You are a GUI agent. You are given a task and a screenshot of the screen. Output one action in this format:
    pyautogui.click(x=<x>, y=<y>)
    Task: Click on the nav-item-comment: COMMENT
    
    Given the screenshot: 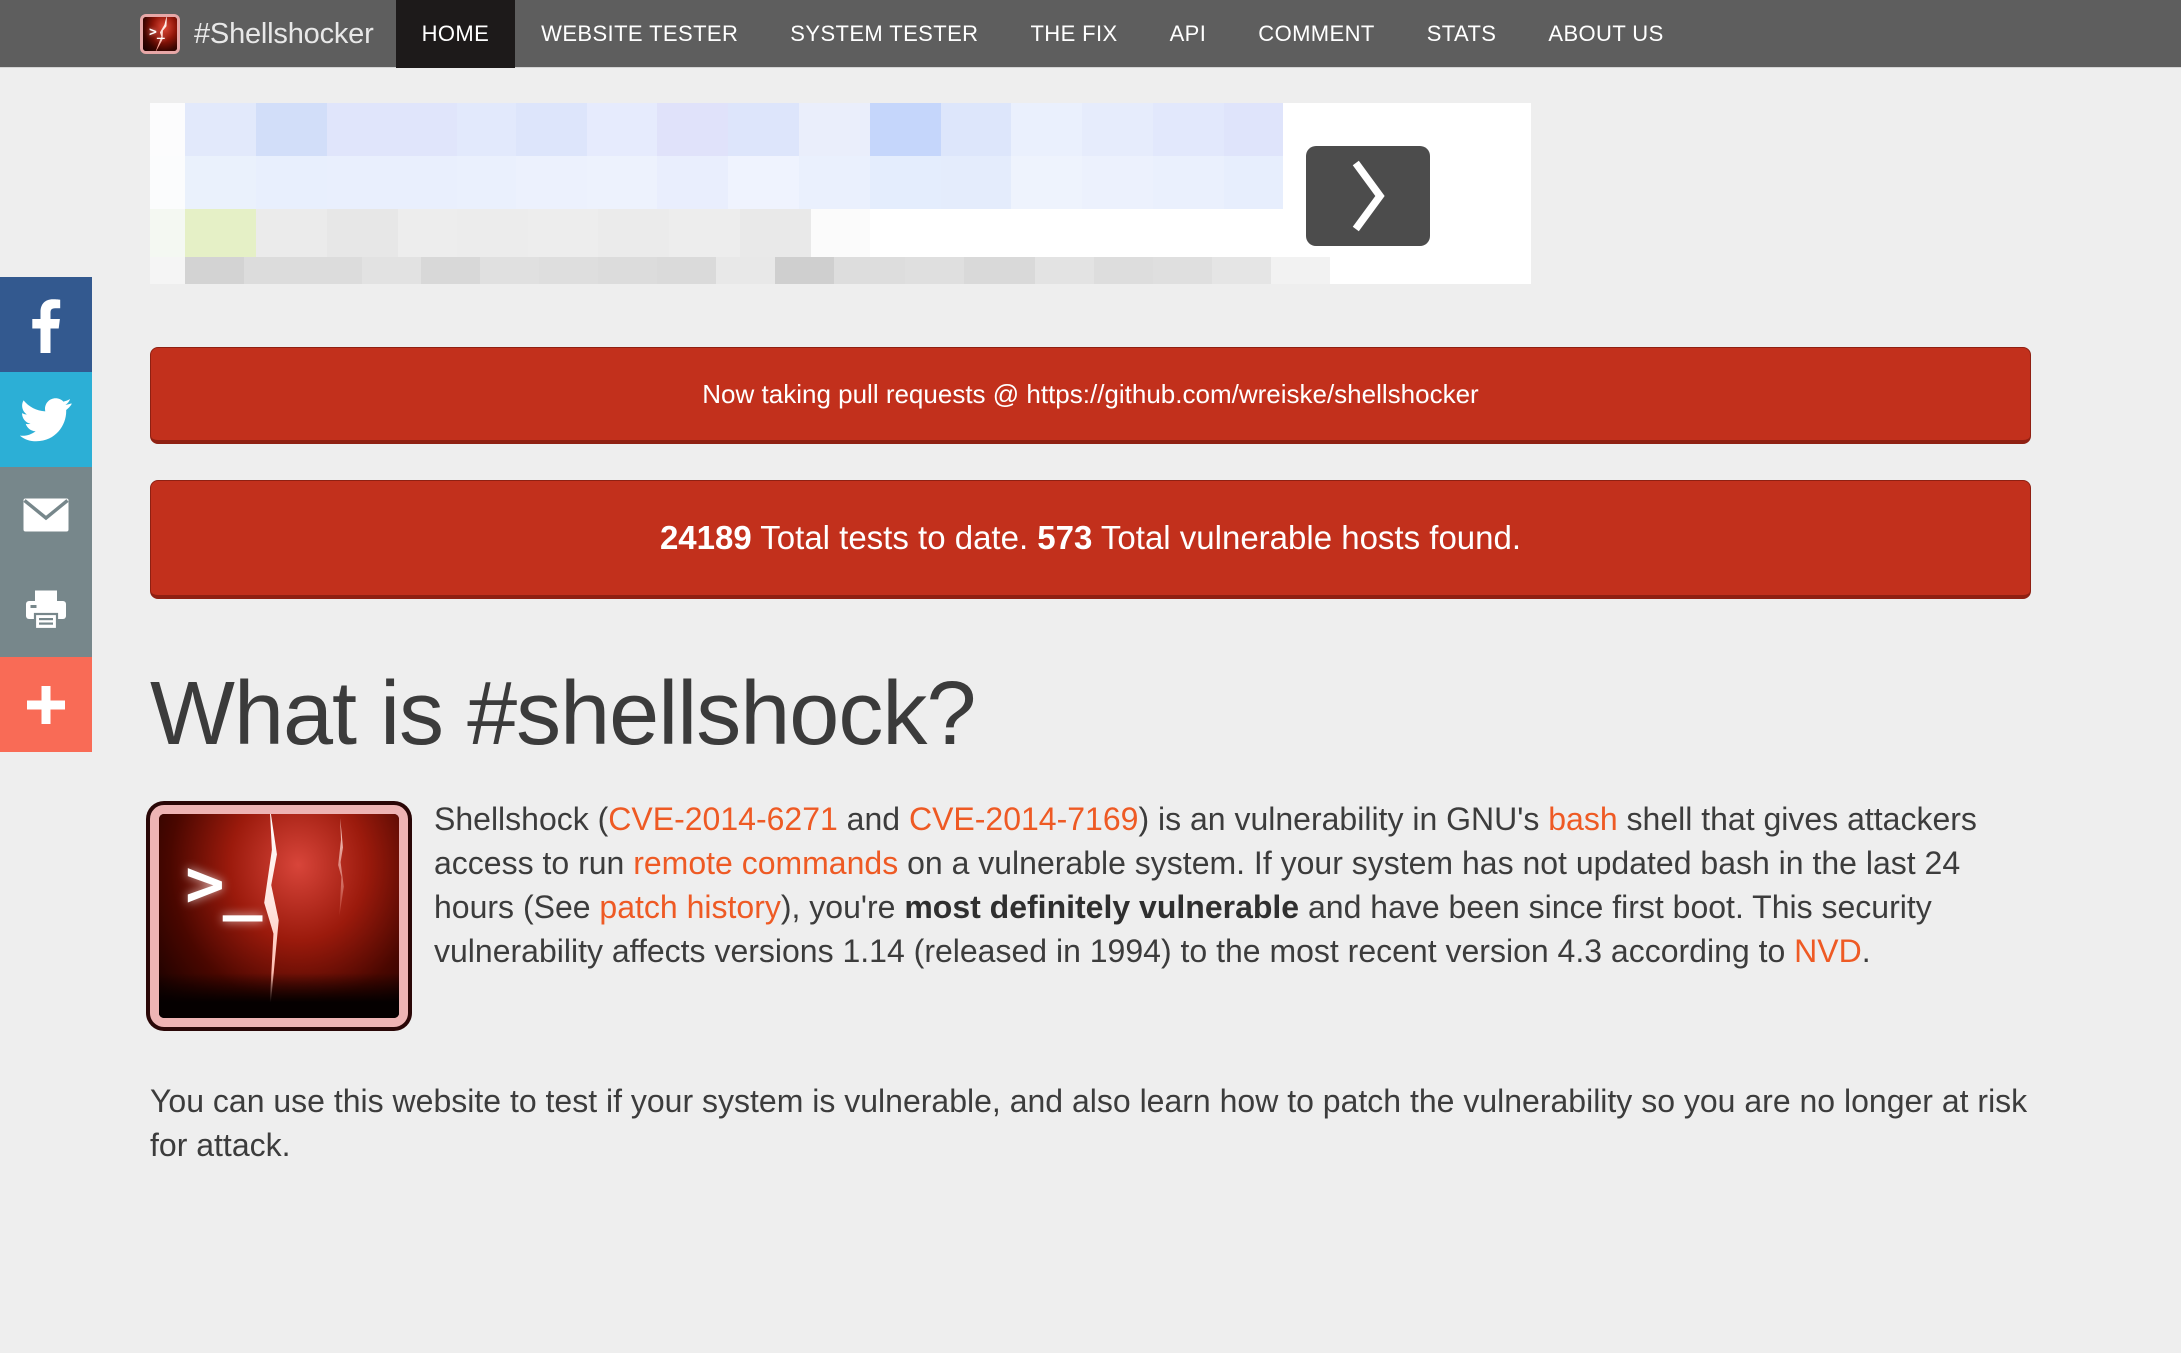 What is the action you would take?
    pyautogui.click(x=1316, y=34)
    